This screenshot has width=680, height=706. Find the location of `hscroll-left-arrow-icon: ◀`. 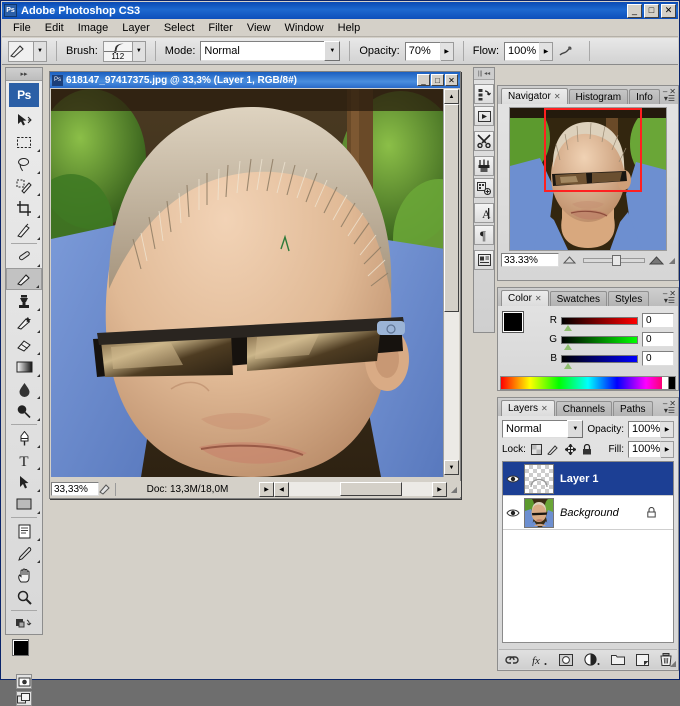

hscroll-left-arrow-icon: ◀ is located at coordinates (281, 489).